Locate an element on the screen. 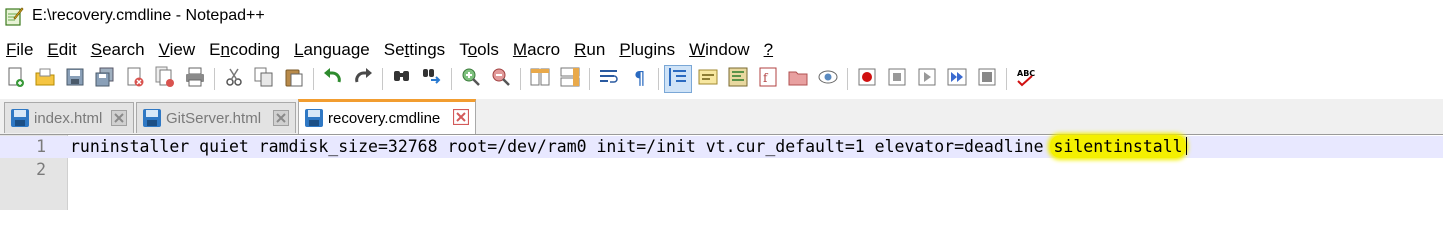 The image size is (1443, 240). close-all-button is located at coordinates (165, 79).